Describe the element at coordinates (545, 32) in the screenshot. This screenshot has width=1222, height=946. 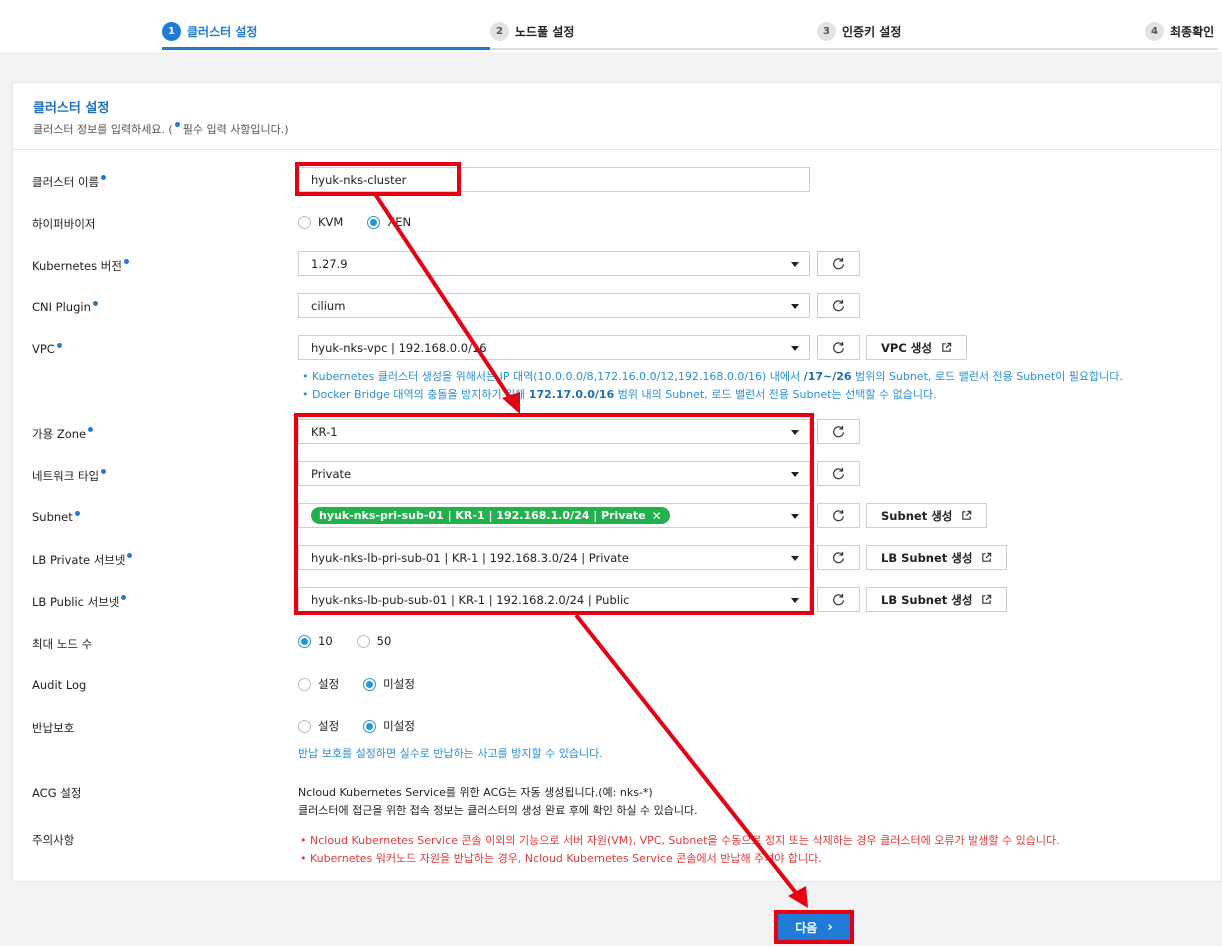
I see `step-label: 노드풀 설정` at that location.